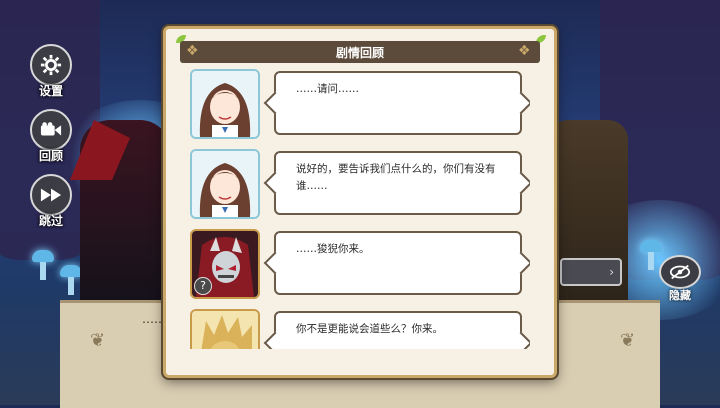  Describe the element at coordinates (51, 195) in the screenshot. I see `fast-forward-icon` at that location.